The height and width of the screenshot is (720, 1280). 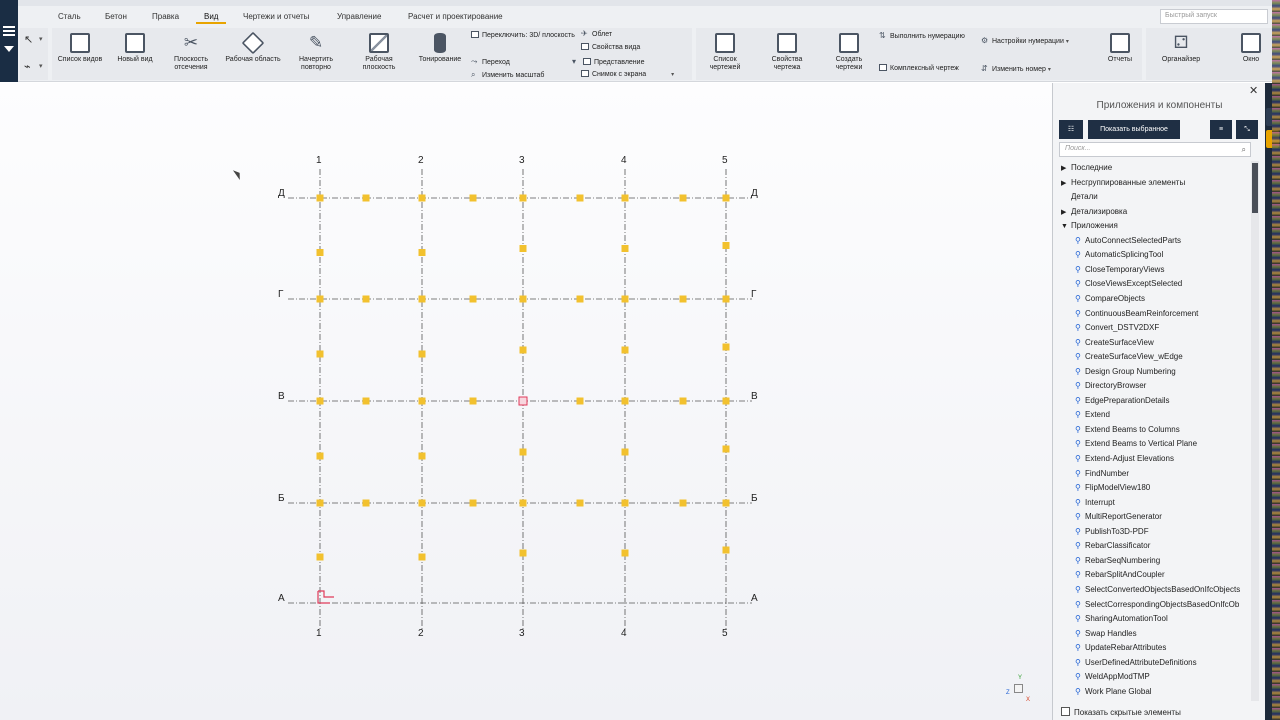 What do you see at coordinates (9, 49) in the screenshot?
I see `chevron-down-icon` at bounding box center [9, 49].